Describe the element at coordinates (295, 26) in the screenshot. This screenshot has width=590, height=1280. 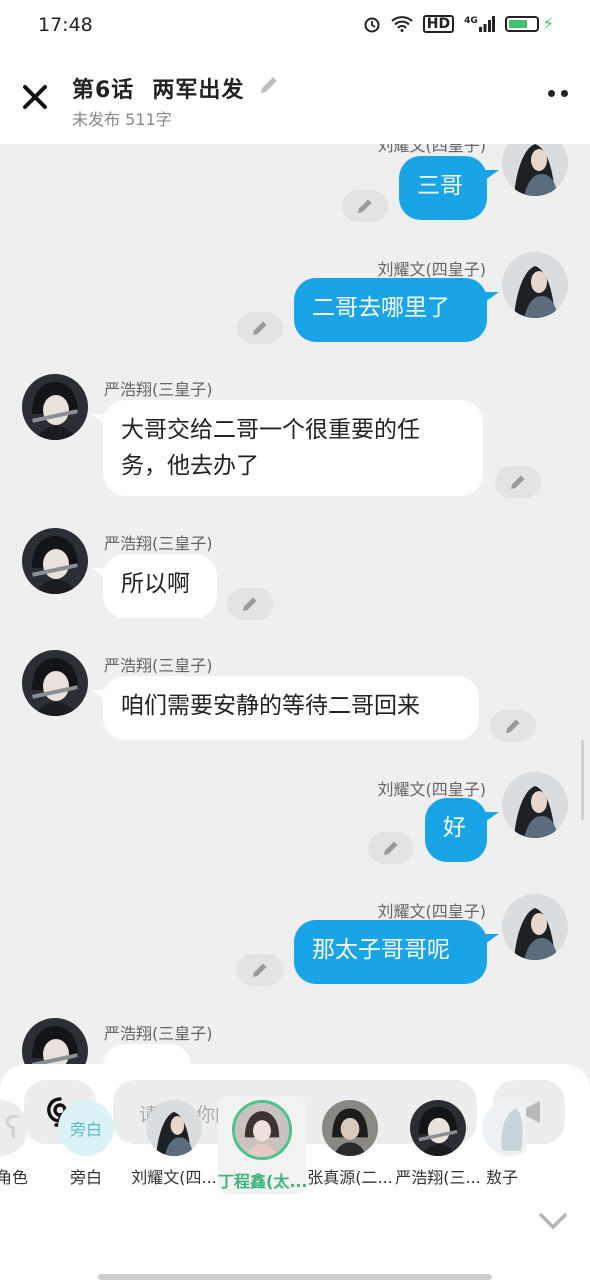
I see `status-bar: 17:48 HD 4G ⚡` at that location.